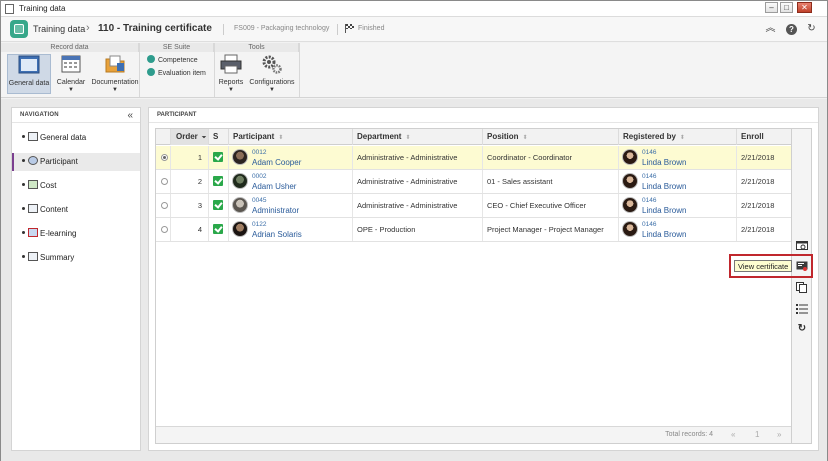 The image size is (828, 461). I want to click on position-cell: CEO - Chief Executive Officer, so click(551, 205).